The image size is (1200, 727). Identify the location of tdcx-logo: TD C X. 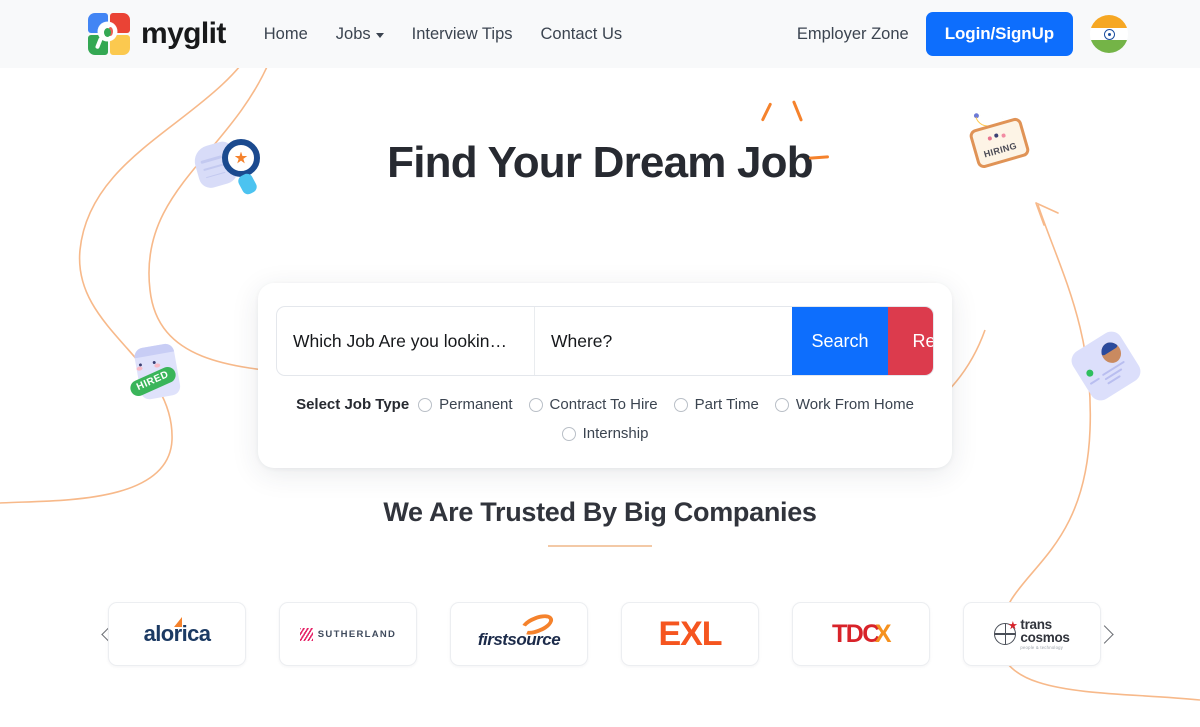
(861, 634).